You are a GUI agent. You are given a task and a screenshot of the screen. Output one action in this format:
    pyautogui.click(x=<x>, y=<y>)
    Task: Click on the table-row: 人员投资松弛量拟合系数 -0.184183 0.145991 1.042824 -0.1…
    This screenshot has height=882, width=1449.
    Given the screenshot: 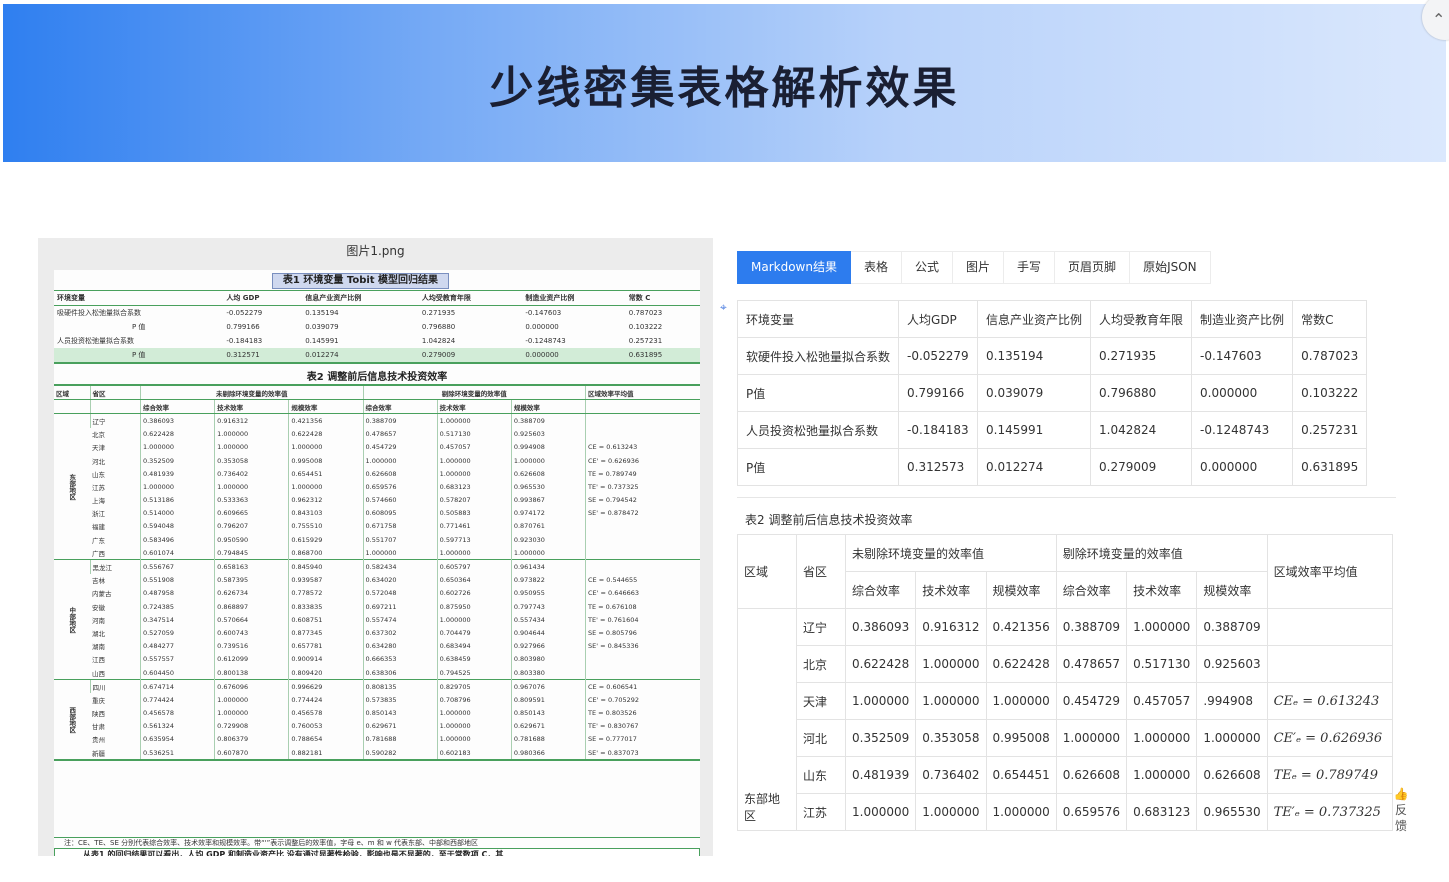 What is the action you would take?
    pyautogui.click(x=1052, y=430)
    